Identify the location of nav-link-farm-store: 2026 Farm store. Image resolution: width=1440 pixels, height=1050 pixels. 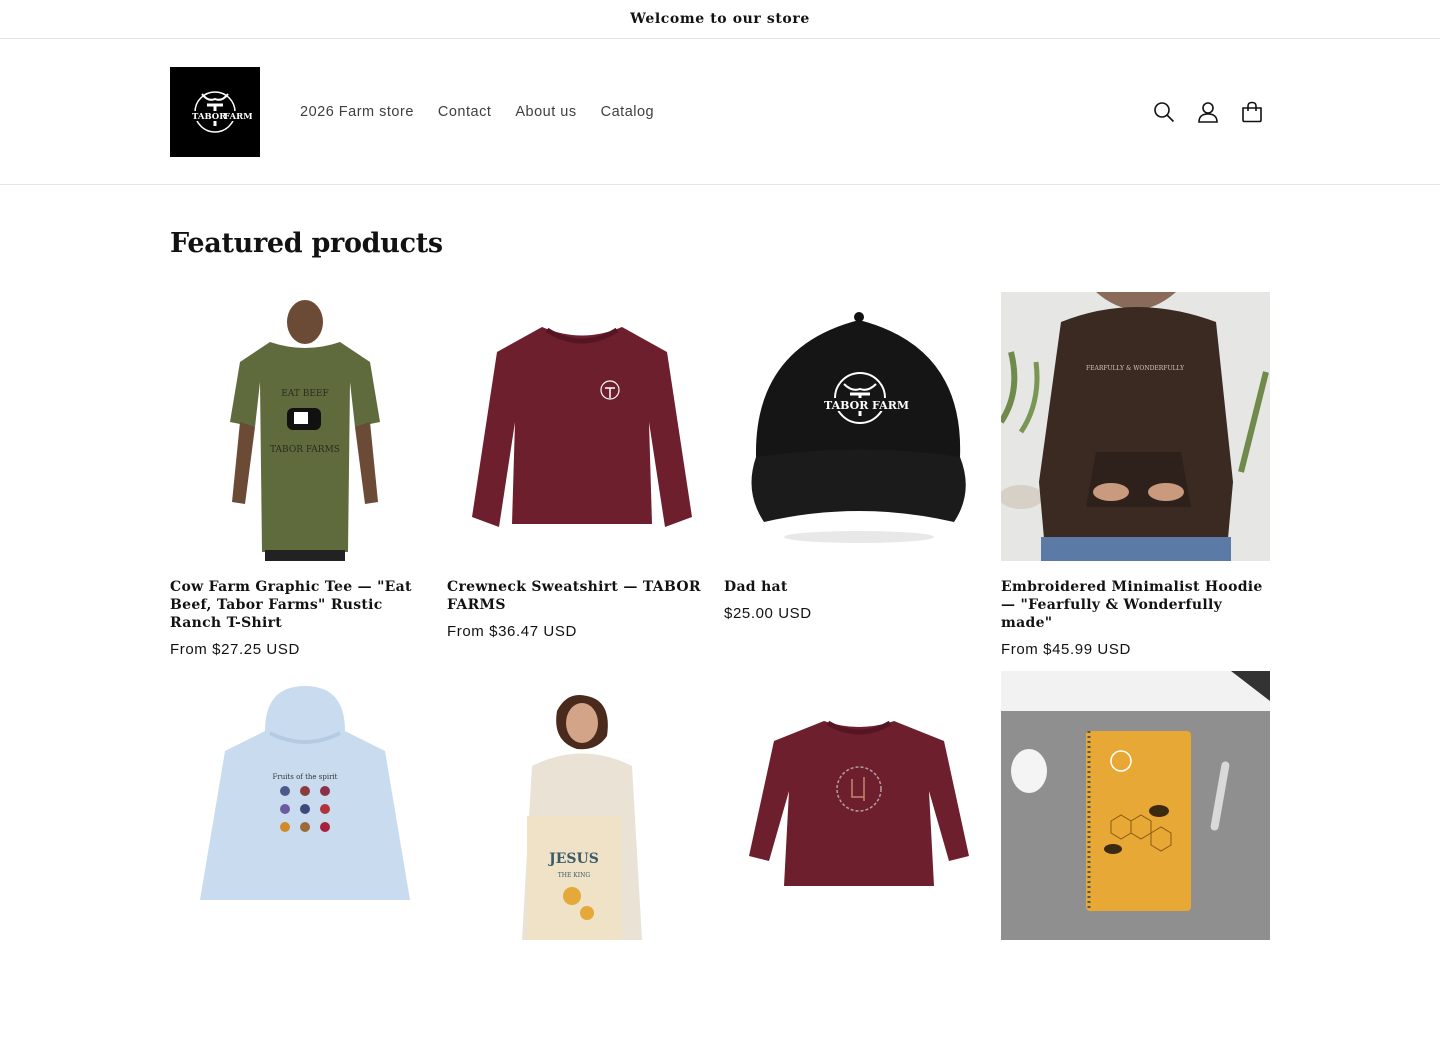
(357, 112).